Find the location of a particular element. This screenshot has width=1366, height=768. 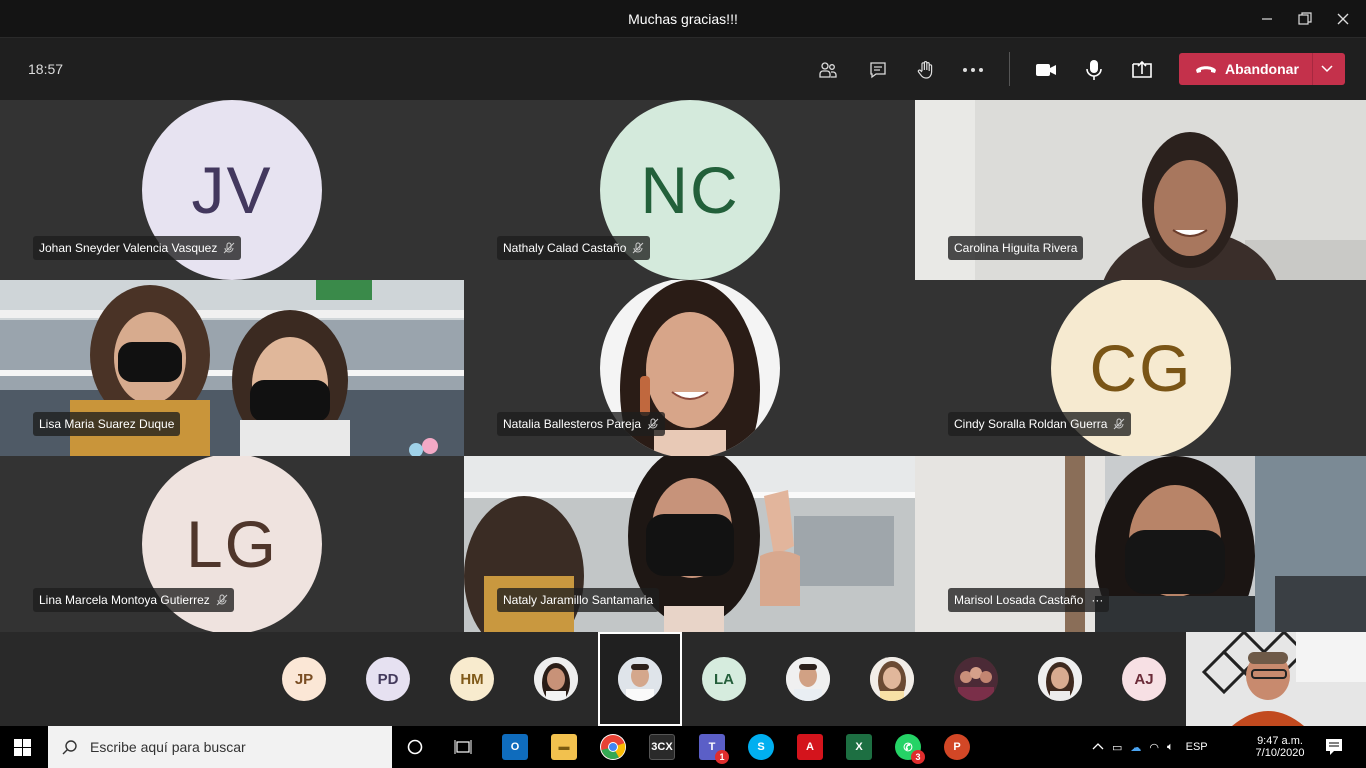

search-icon is located at coordinates (69, 747).